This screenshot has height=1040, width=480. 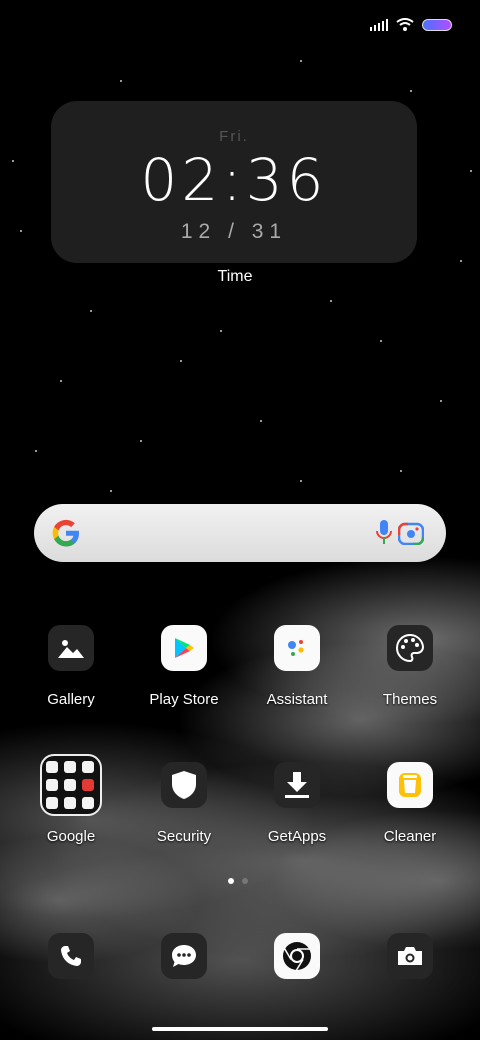 What do you see at coordinates (410, 785) in the screenshot?
I see `trash-icon` at bounding box center [410, 785].